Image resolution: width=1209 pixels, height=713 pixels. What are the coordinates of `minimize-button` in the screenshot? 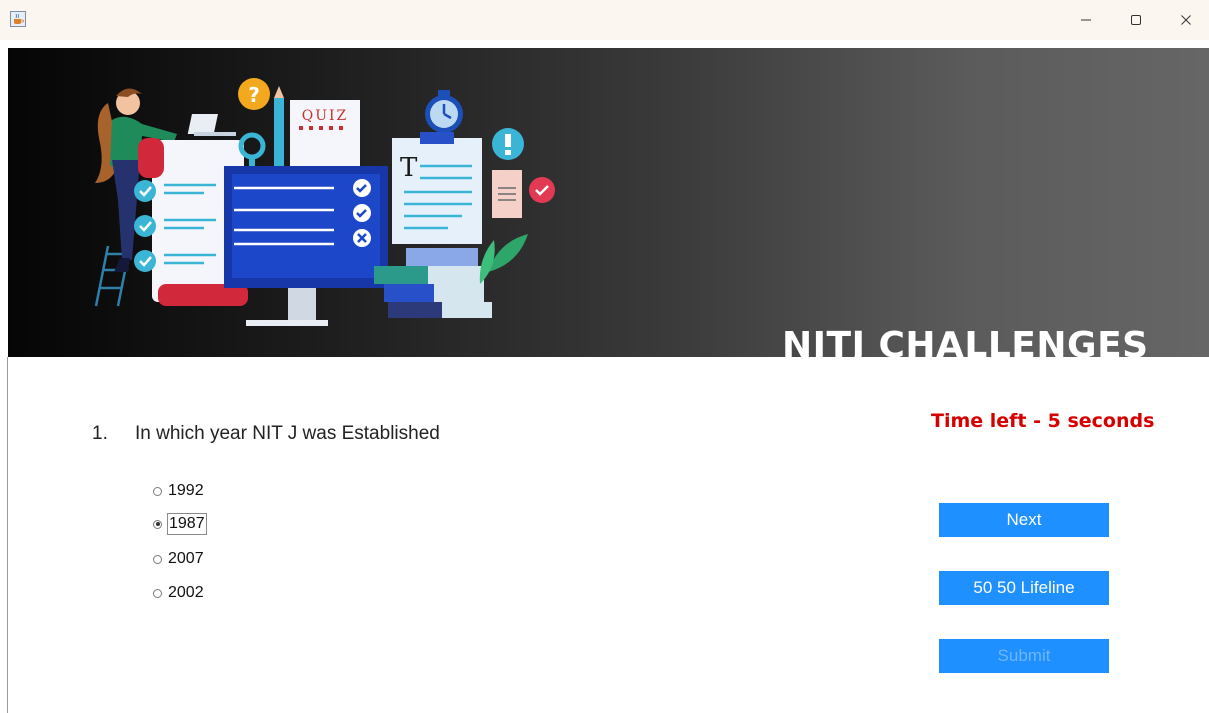 It's located at (1086, 20).